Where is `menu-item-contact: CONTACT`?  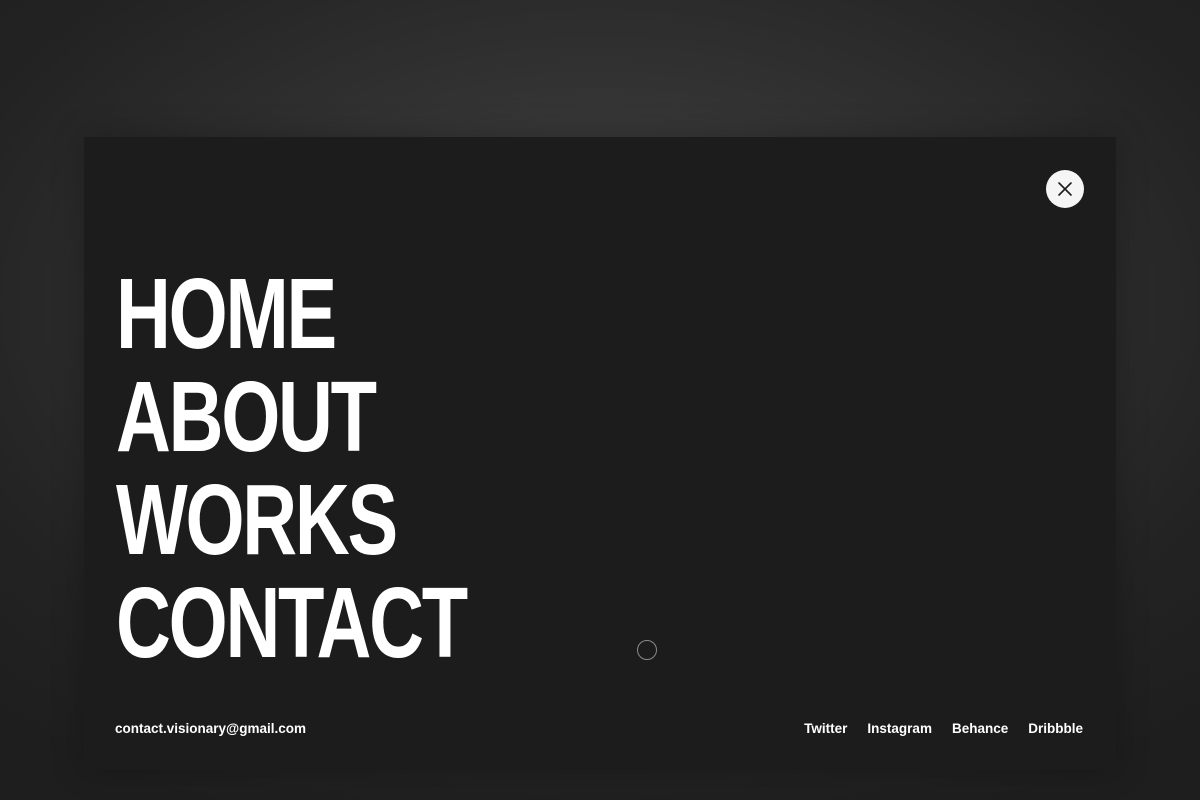 menu-item-contact: CONTACT is located at coordinates (346, 623).